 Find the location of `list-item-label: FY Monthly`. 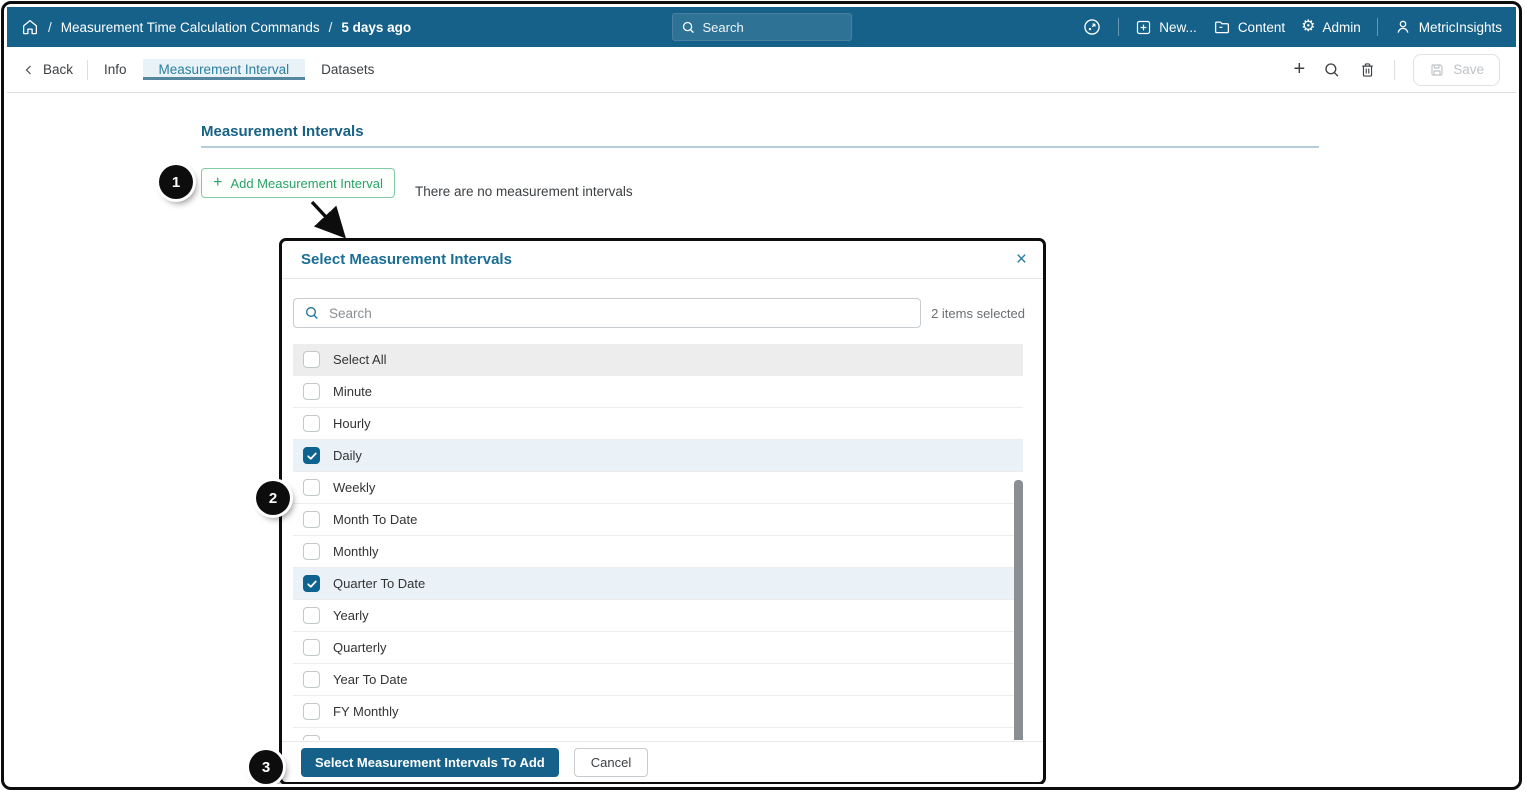

list-item-label: FY Monthly is located at coordinates (366, 711).